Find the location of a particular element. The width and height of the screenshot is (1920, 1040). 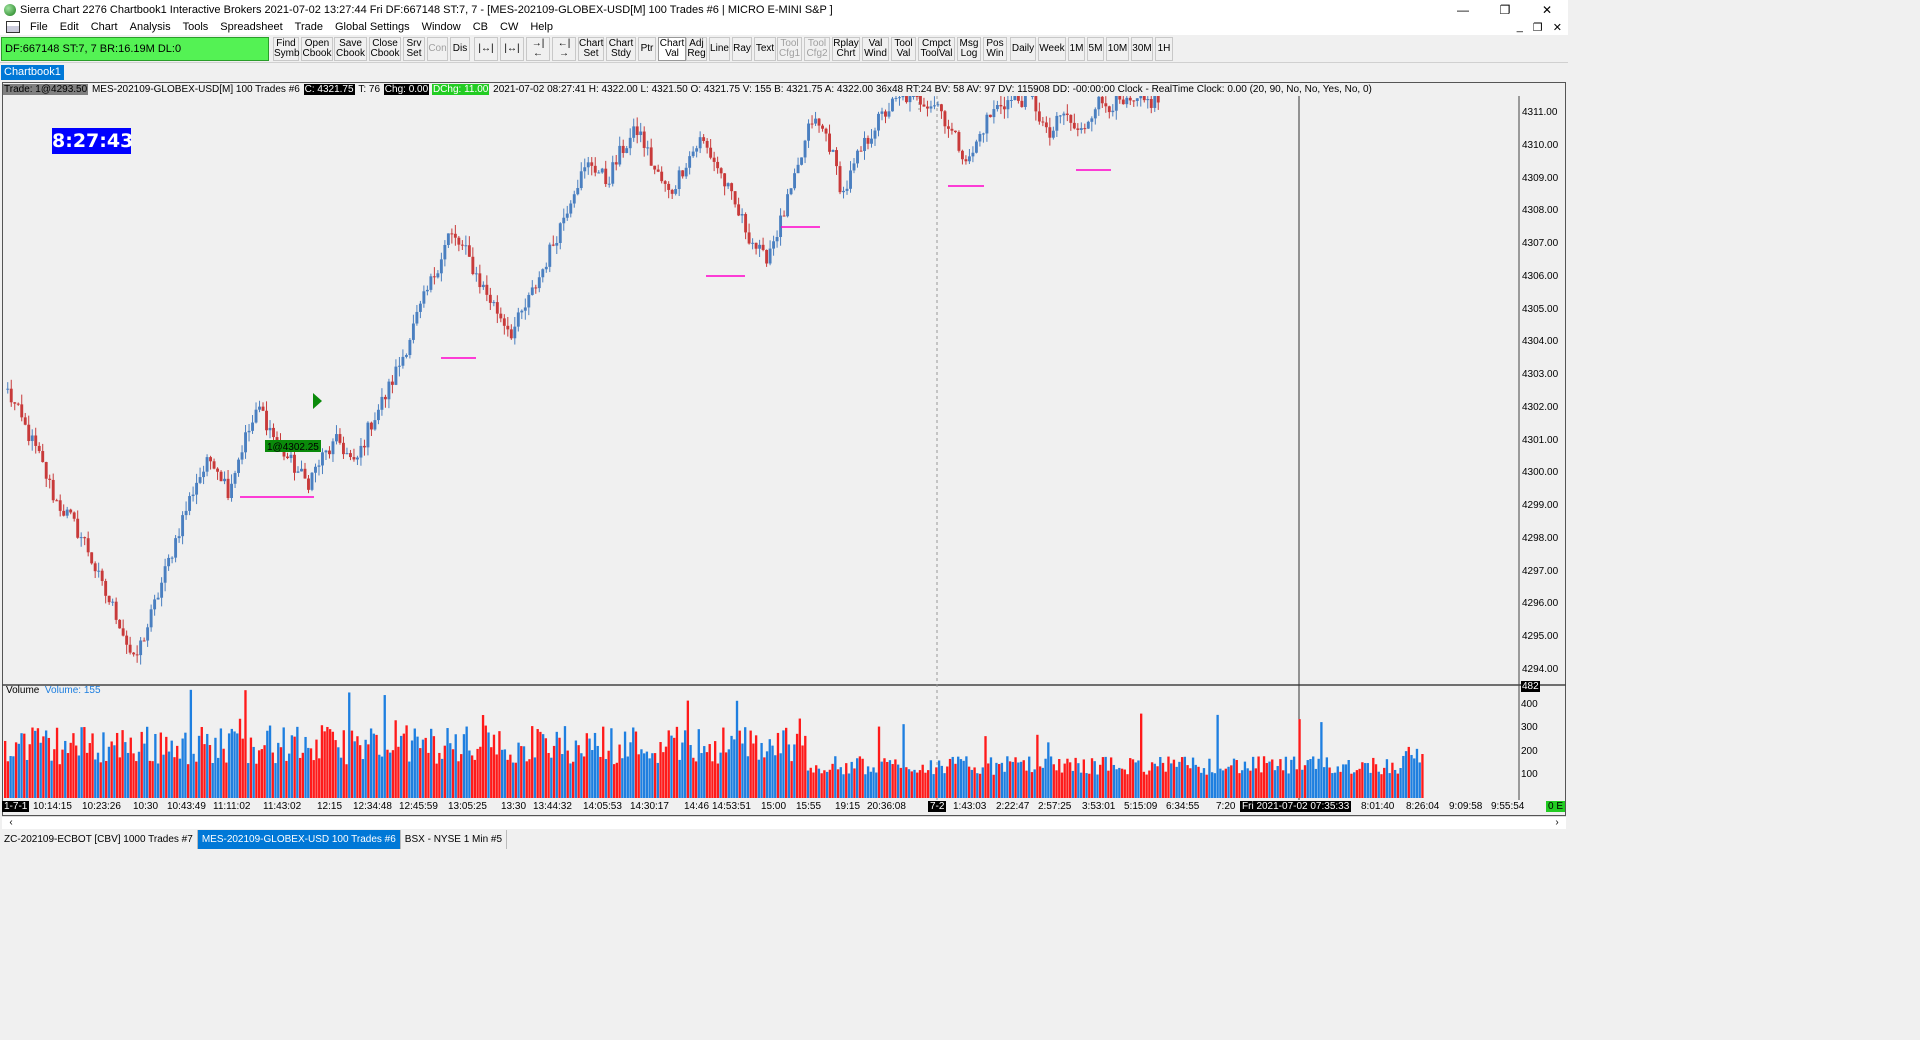

volume-tick-label: 200 is located at coordinates (1529, 751).